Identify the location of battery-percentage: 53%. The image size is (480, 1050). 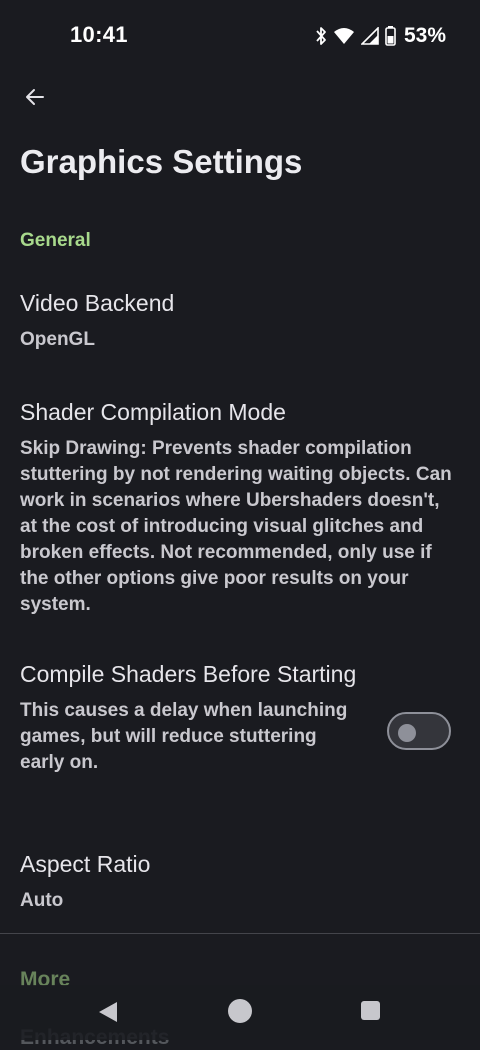
(424, 35).